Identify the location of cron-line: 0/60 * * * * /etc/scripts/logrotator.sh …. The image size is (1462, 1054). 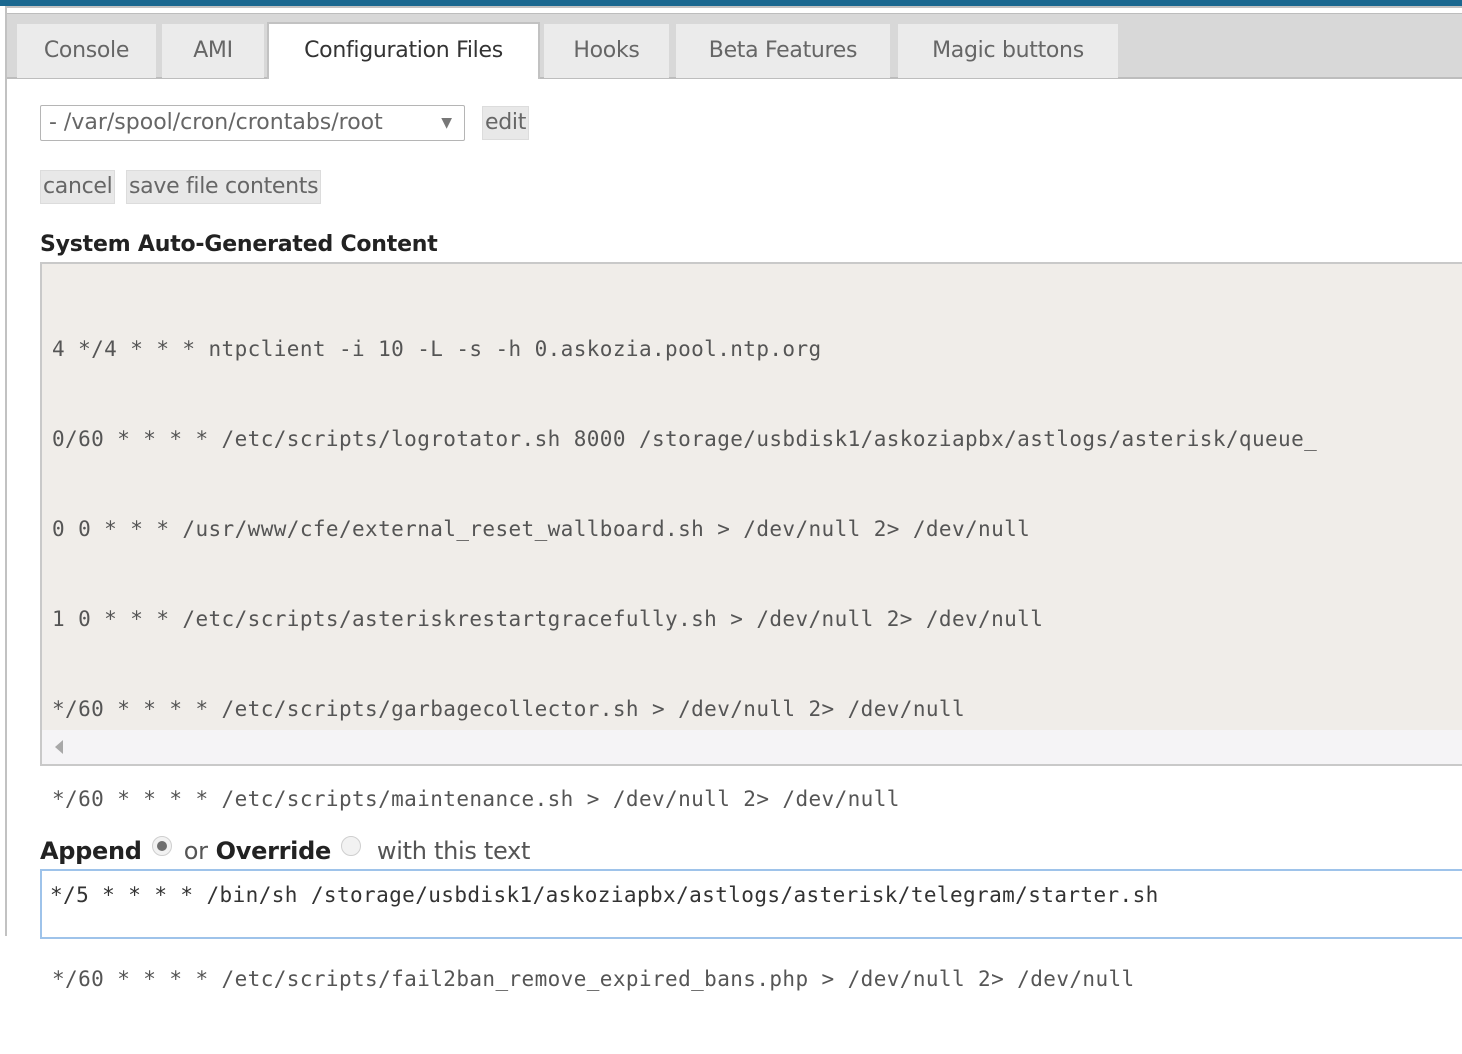
(685, 439).